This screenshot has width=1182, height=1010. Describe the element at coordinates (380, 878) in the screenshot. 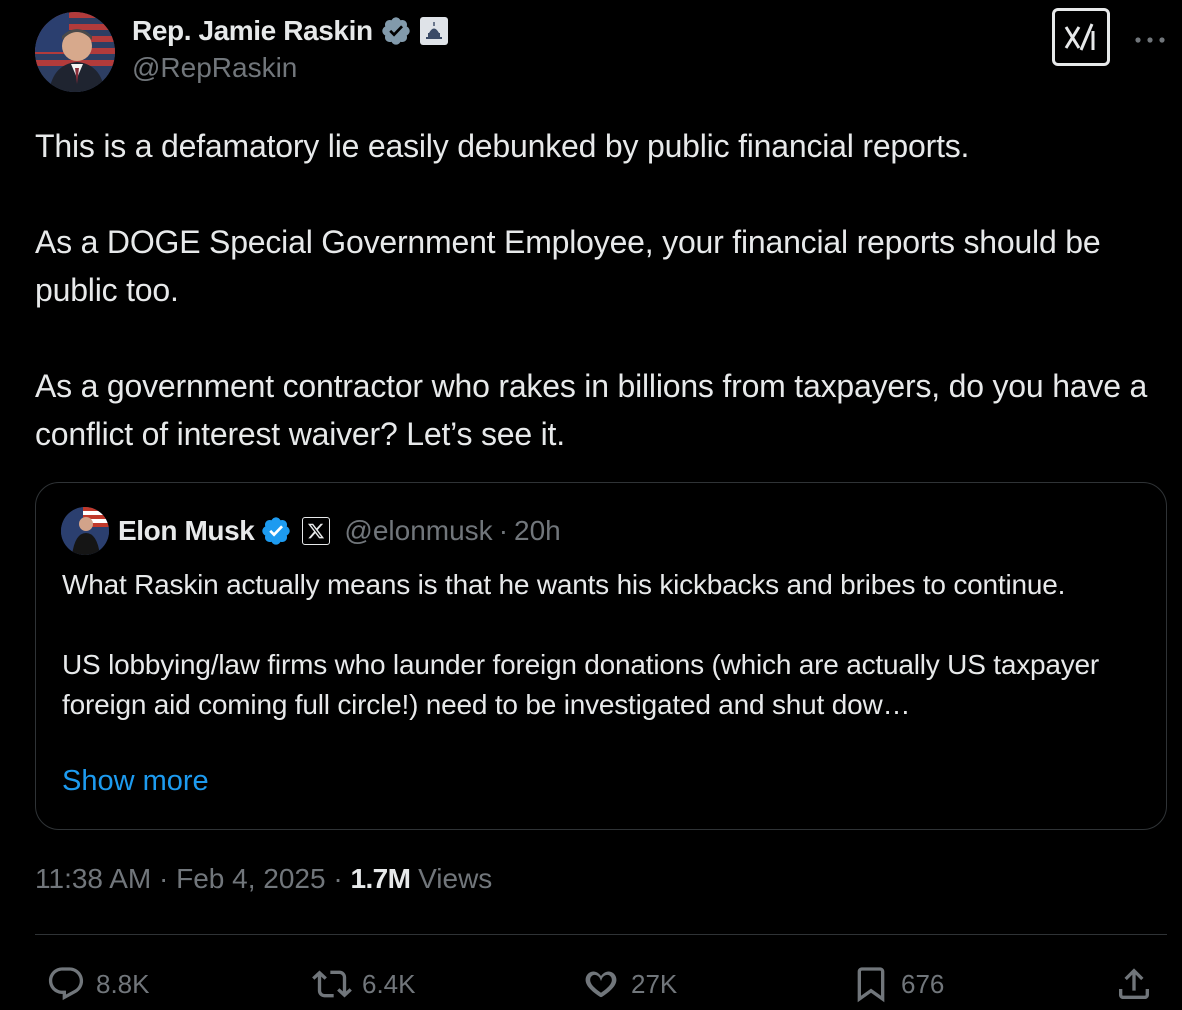

I see `views-count: 1.7M` at that location.